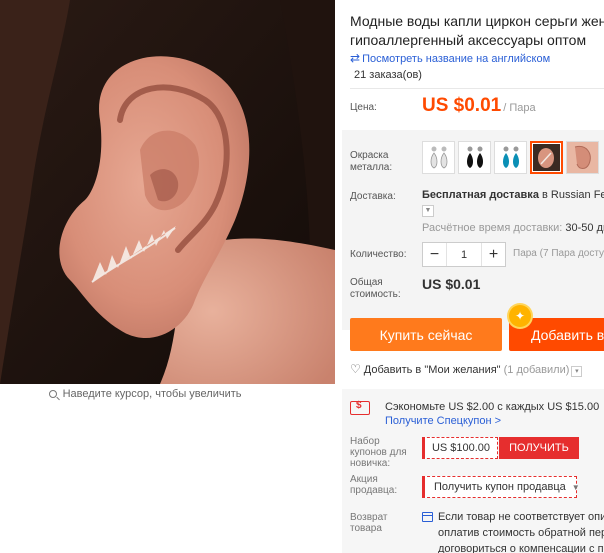 The image size is (604, 553). What do you see at coordinates (492, 228) in the screenshot?
I see `delivery-time-label: Расчётное время доставки:` at bounding box center [492, 228].